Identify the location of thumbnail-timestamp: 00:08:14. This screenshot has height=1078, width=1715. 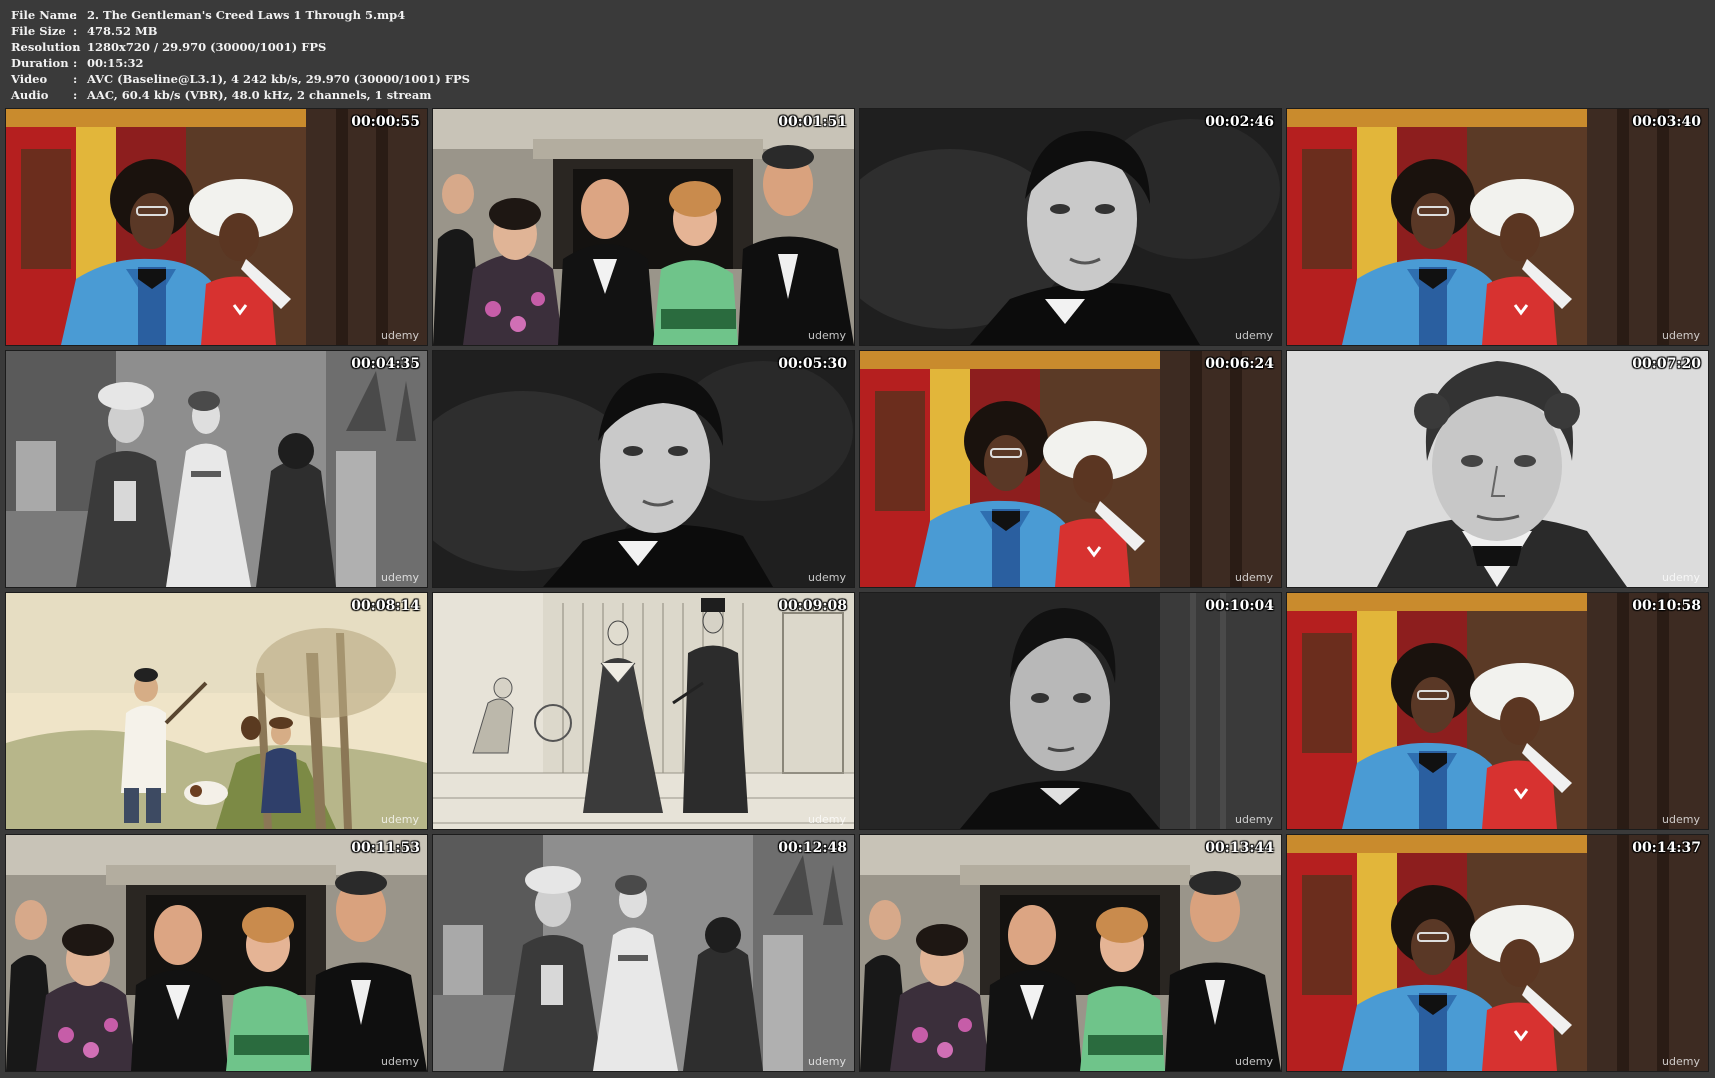
(385, 606).